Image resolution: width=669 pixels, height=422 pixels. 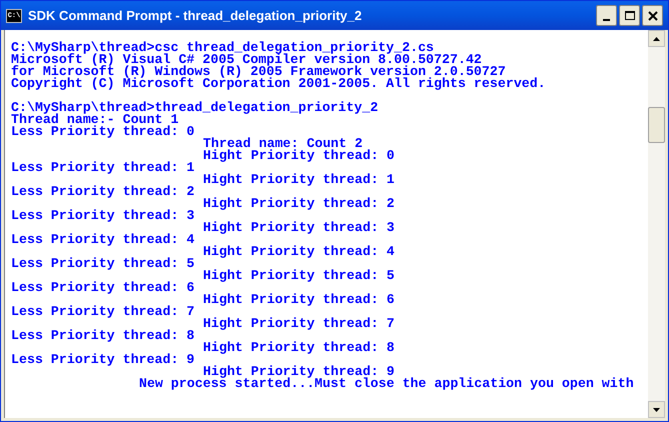 I want to click on scroll-up-button, so click(x=656, y=38).